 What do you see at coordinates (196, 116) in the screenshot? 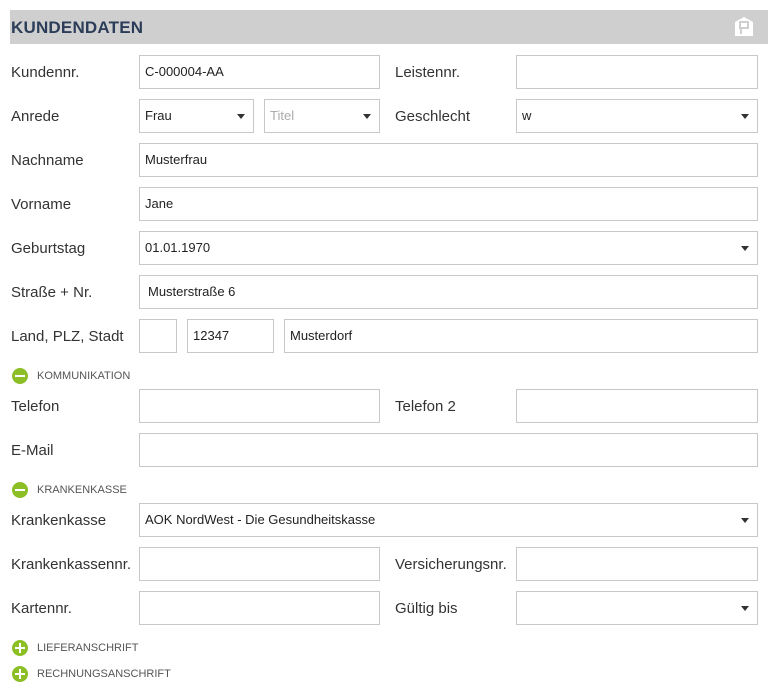
I see `anrede-select: Frau` at bounding box center [196, 116].